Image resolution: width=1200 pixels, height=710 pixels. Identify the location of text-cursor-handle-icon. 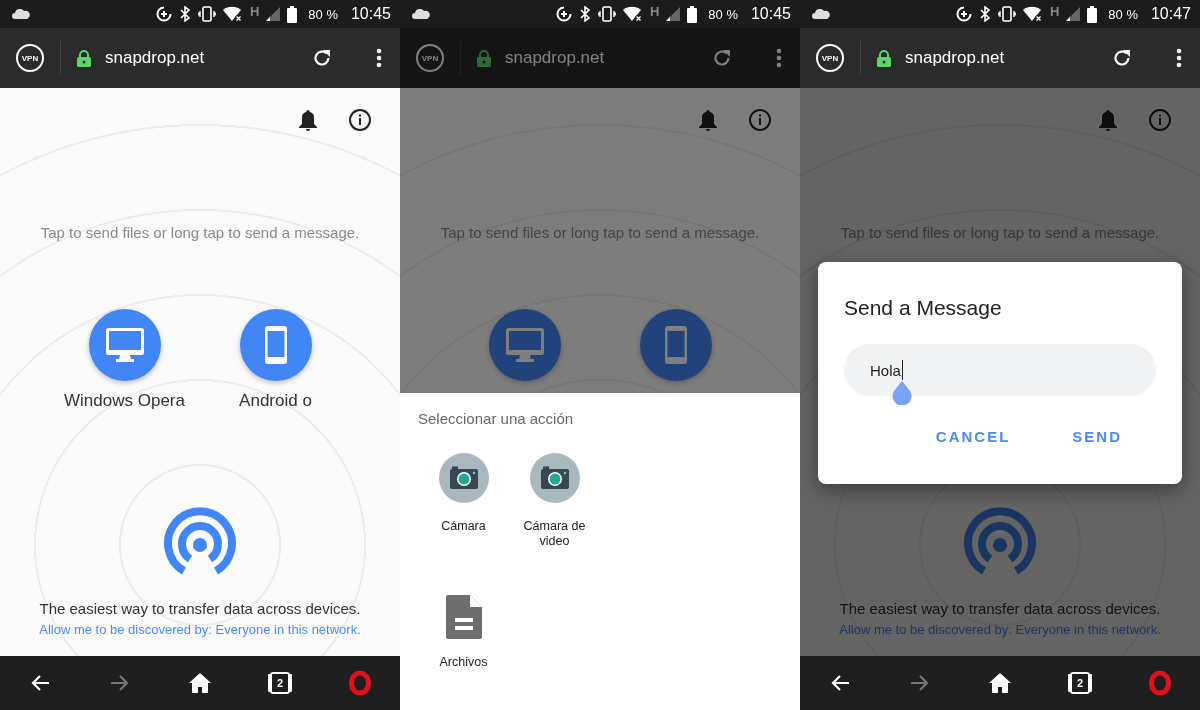
(902, 393).